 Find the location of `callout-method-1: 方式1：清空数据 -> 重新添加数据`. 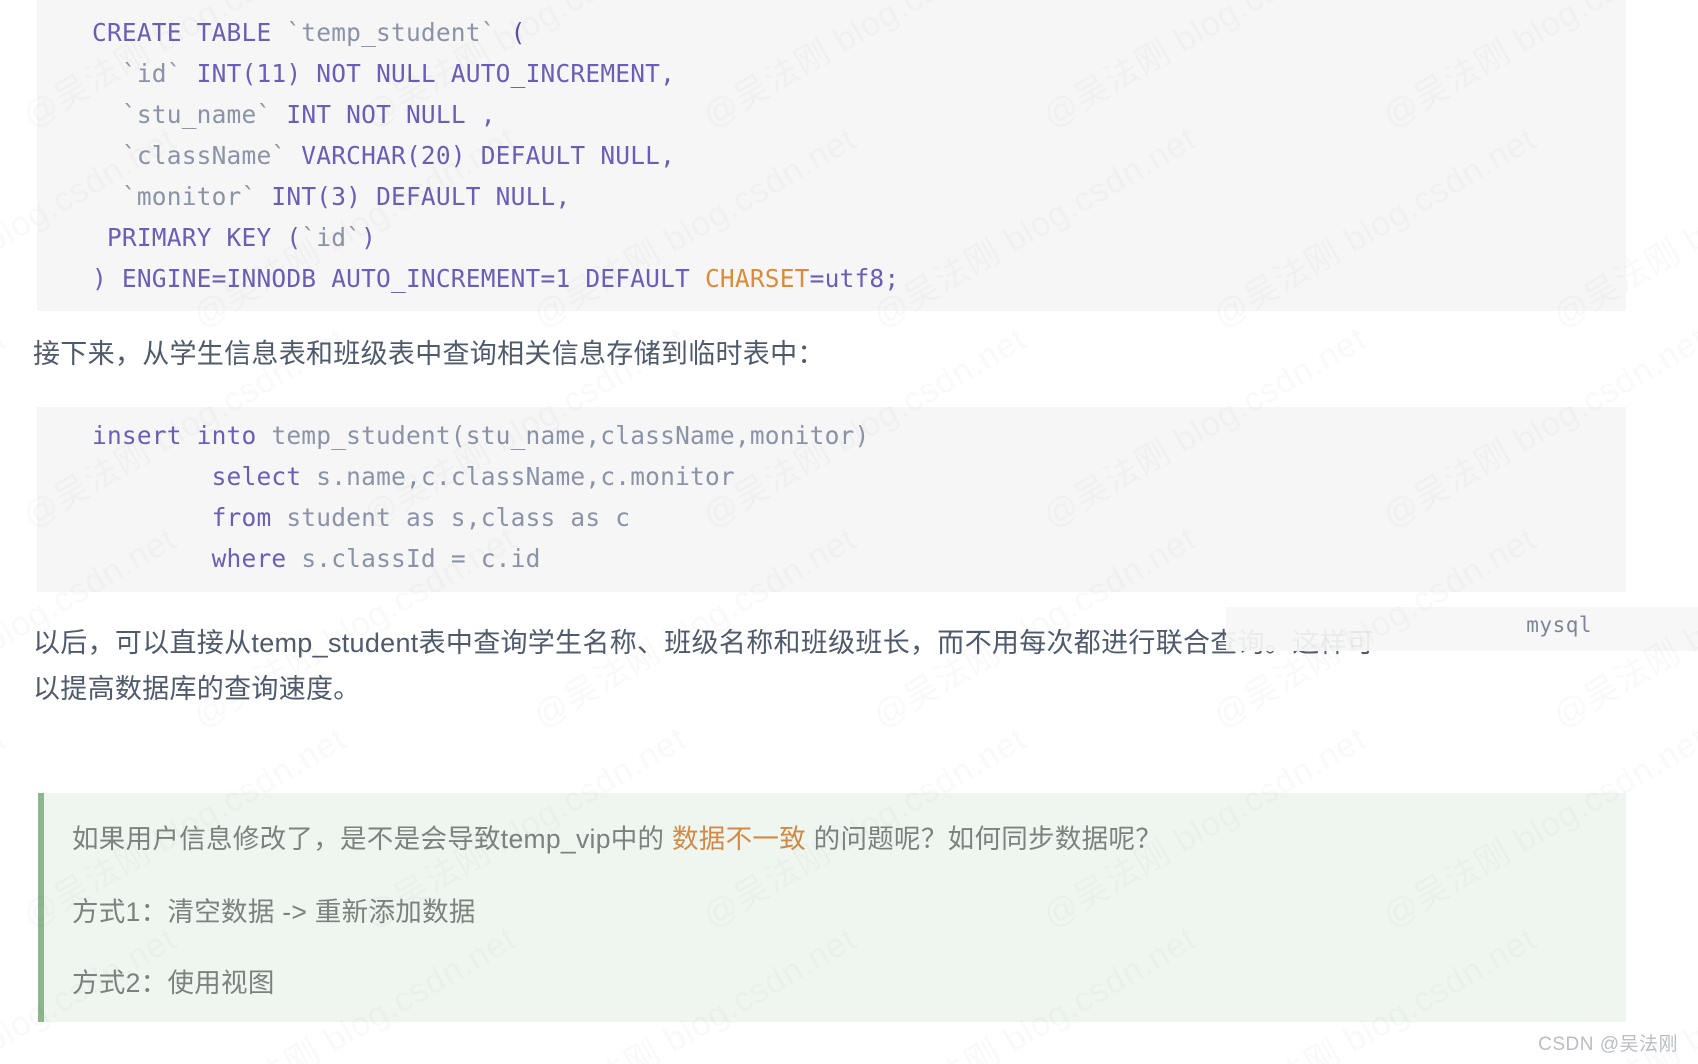

callout-method-1: 方式1：清空数据 -> 重新添加数据 is located at coordinates (274, 912).